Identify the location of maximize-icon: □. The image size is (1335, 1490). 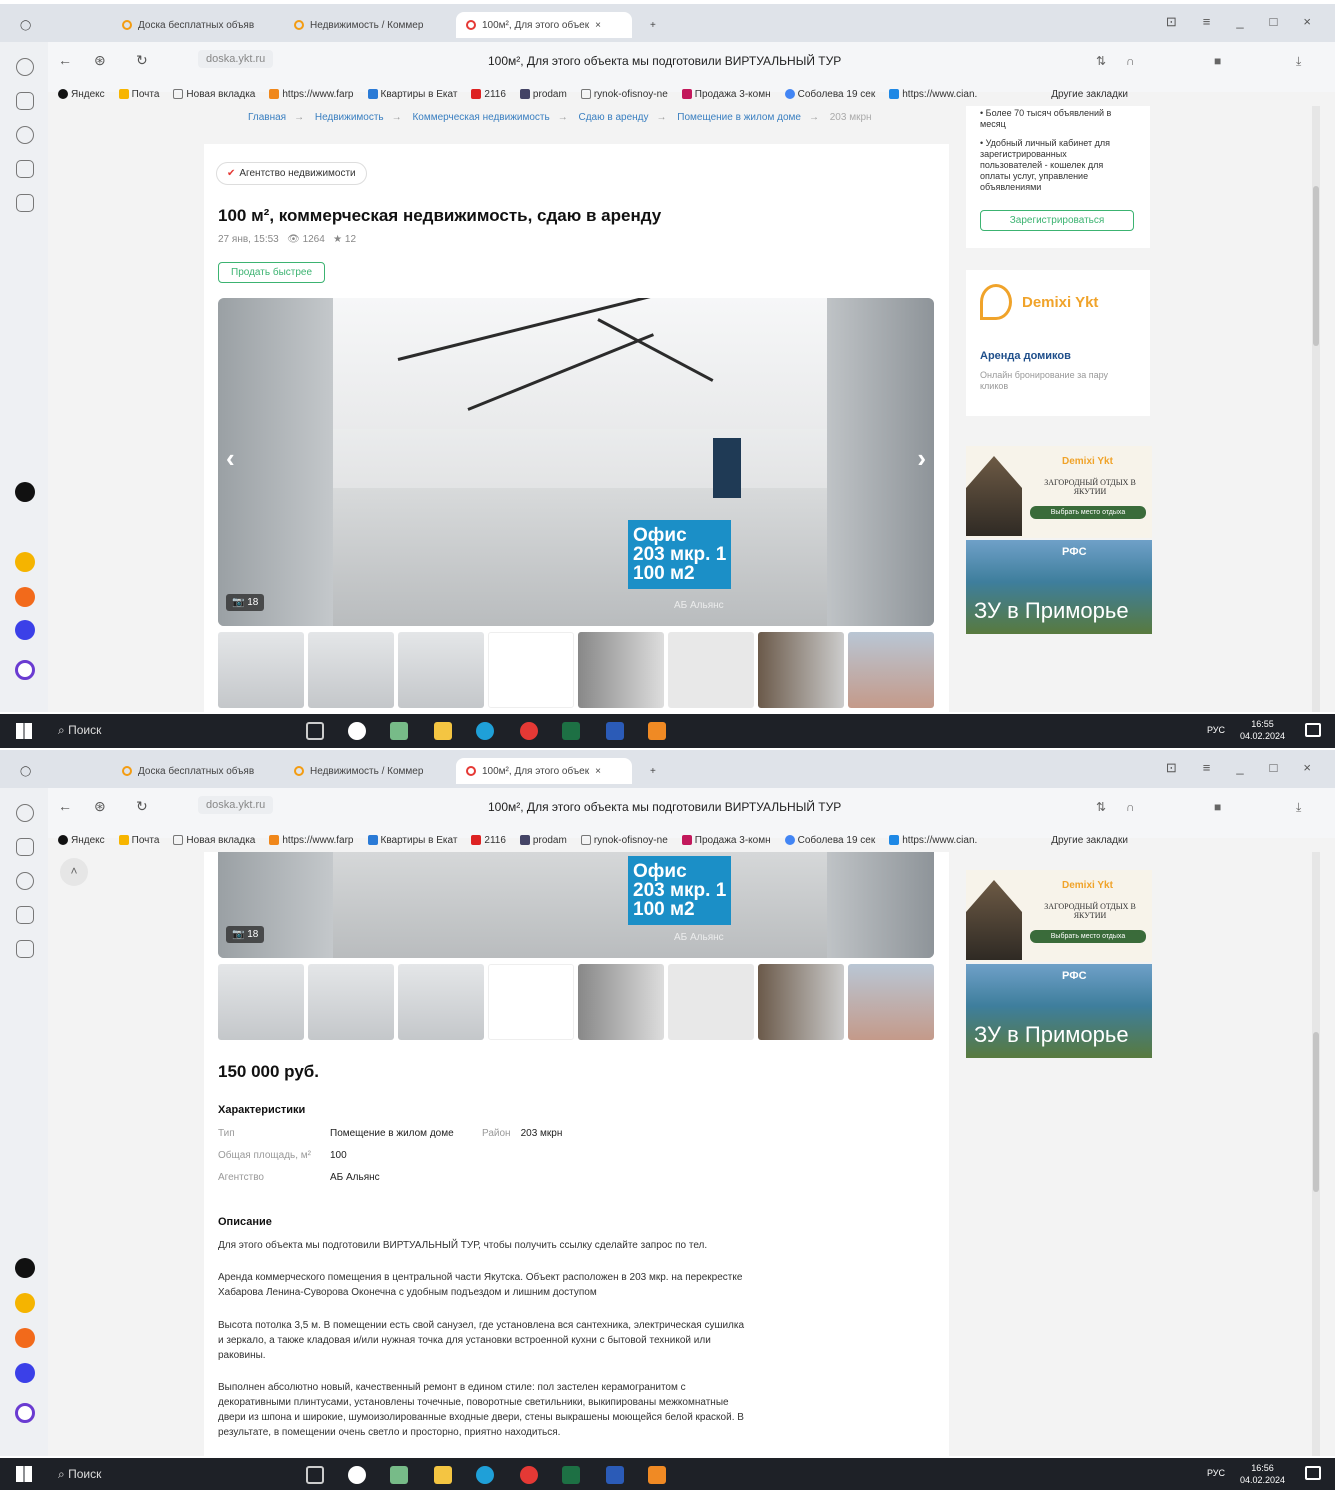
(1274, 22).